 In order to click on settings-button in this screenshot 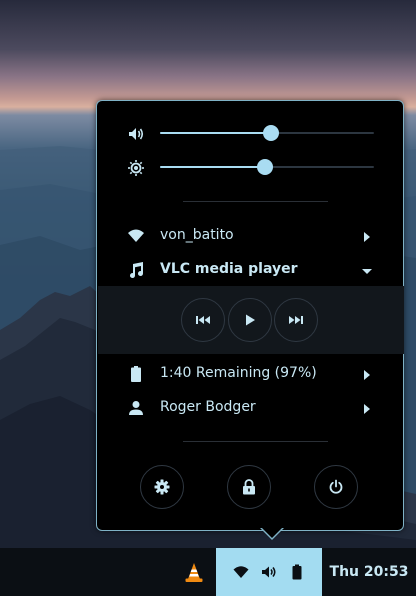, I will do `click(162, 487)`.